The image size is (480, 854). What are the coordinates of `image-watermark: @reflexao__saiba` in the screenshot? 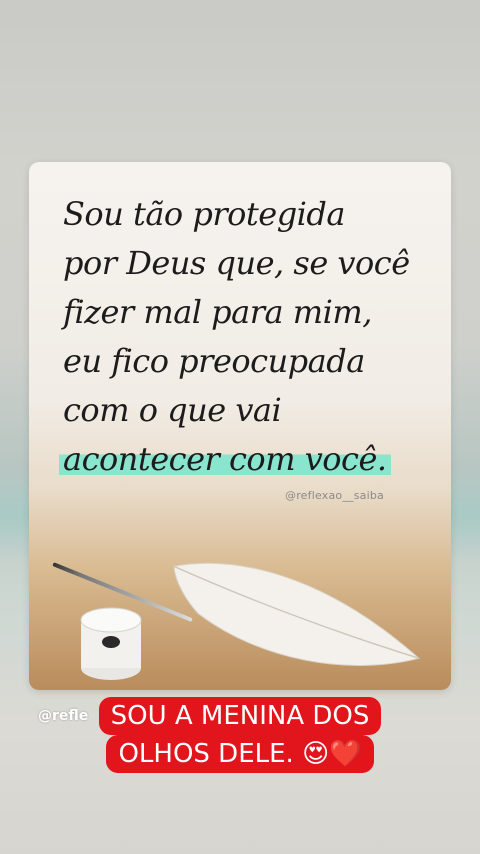 It's located at (334, 495).